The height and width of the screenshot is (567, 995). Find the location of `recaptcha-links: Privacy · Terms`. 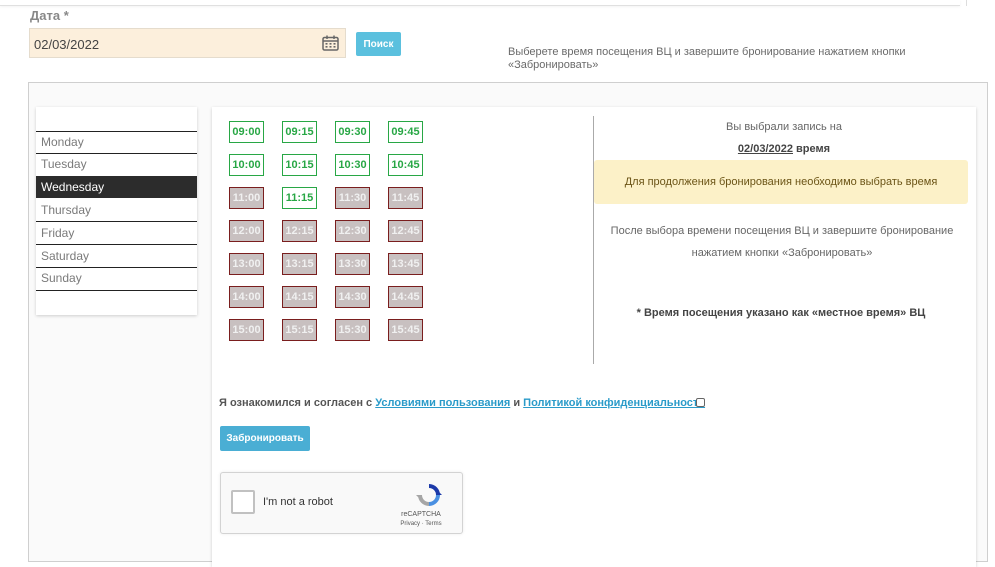

recaptcha-links: Privacy · Terms is located at coordinates (421, 524).